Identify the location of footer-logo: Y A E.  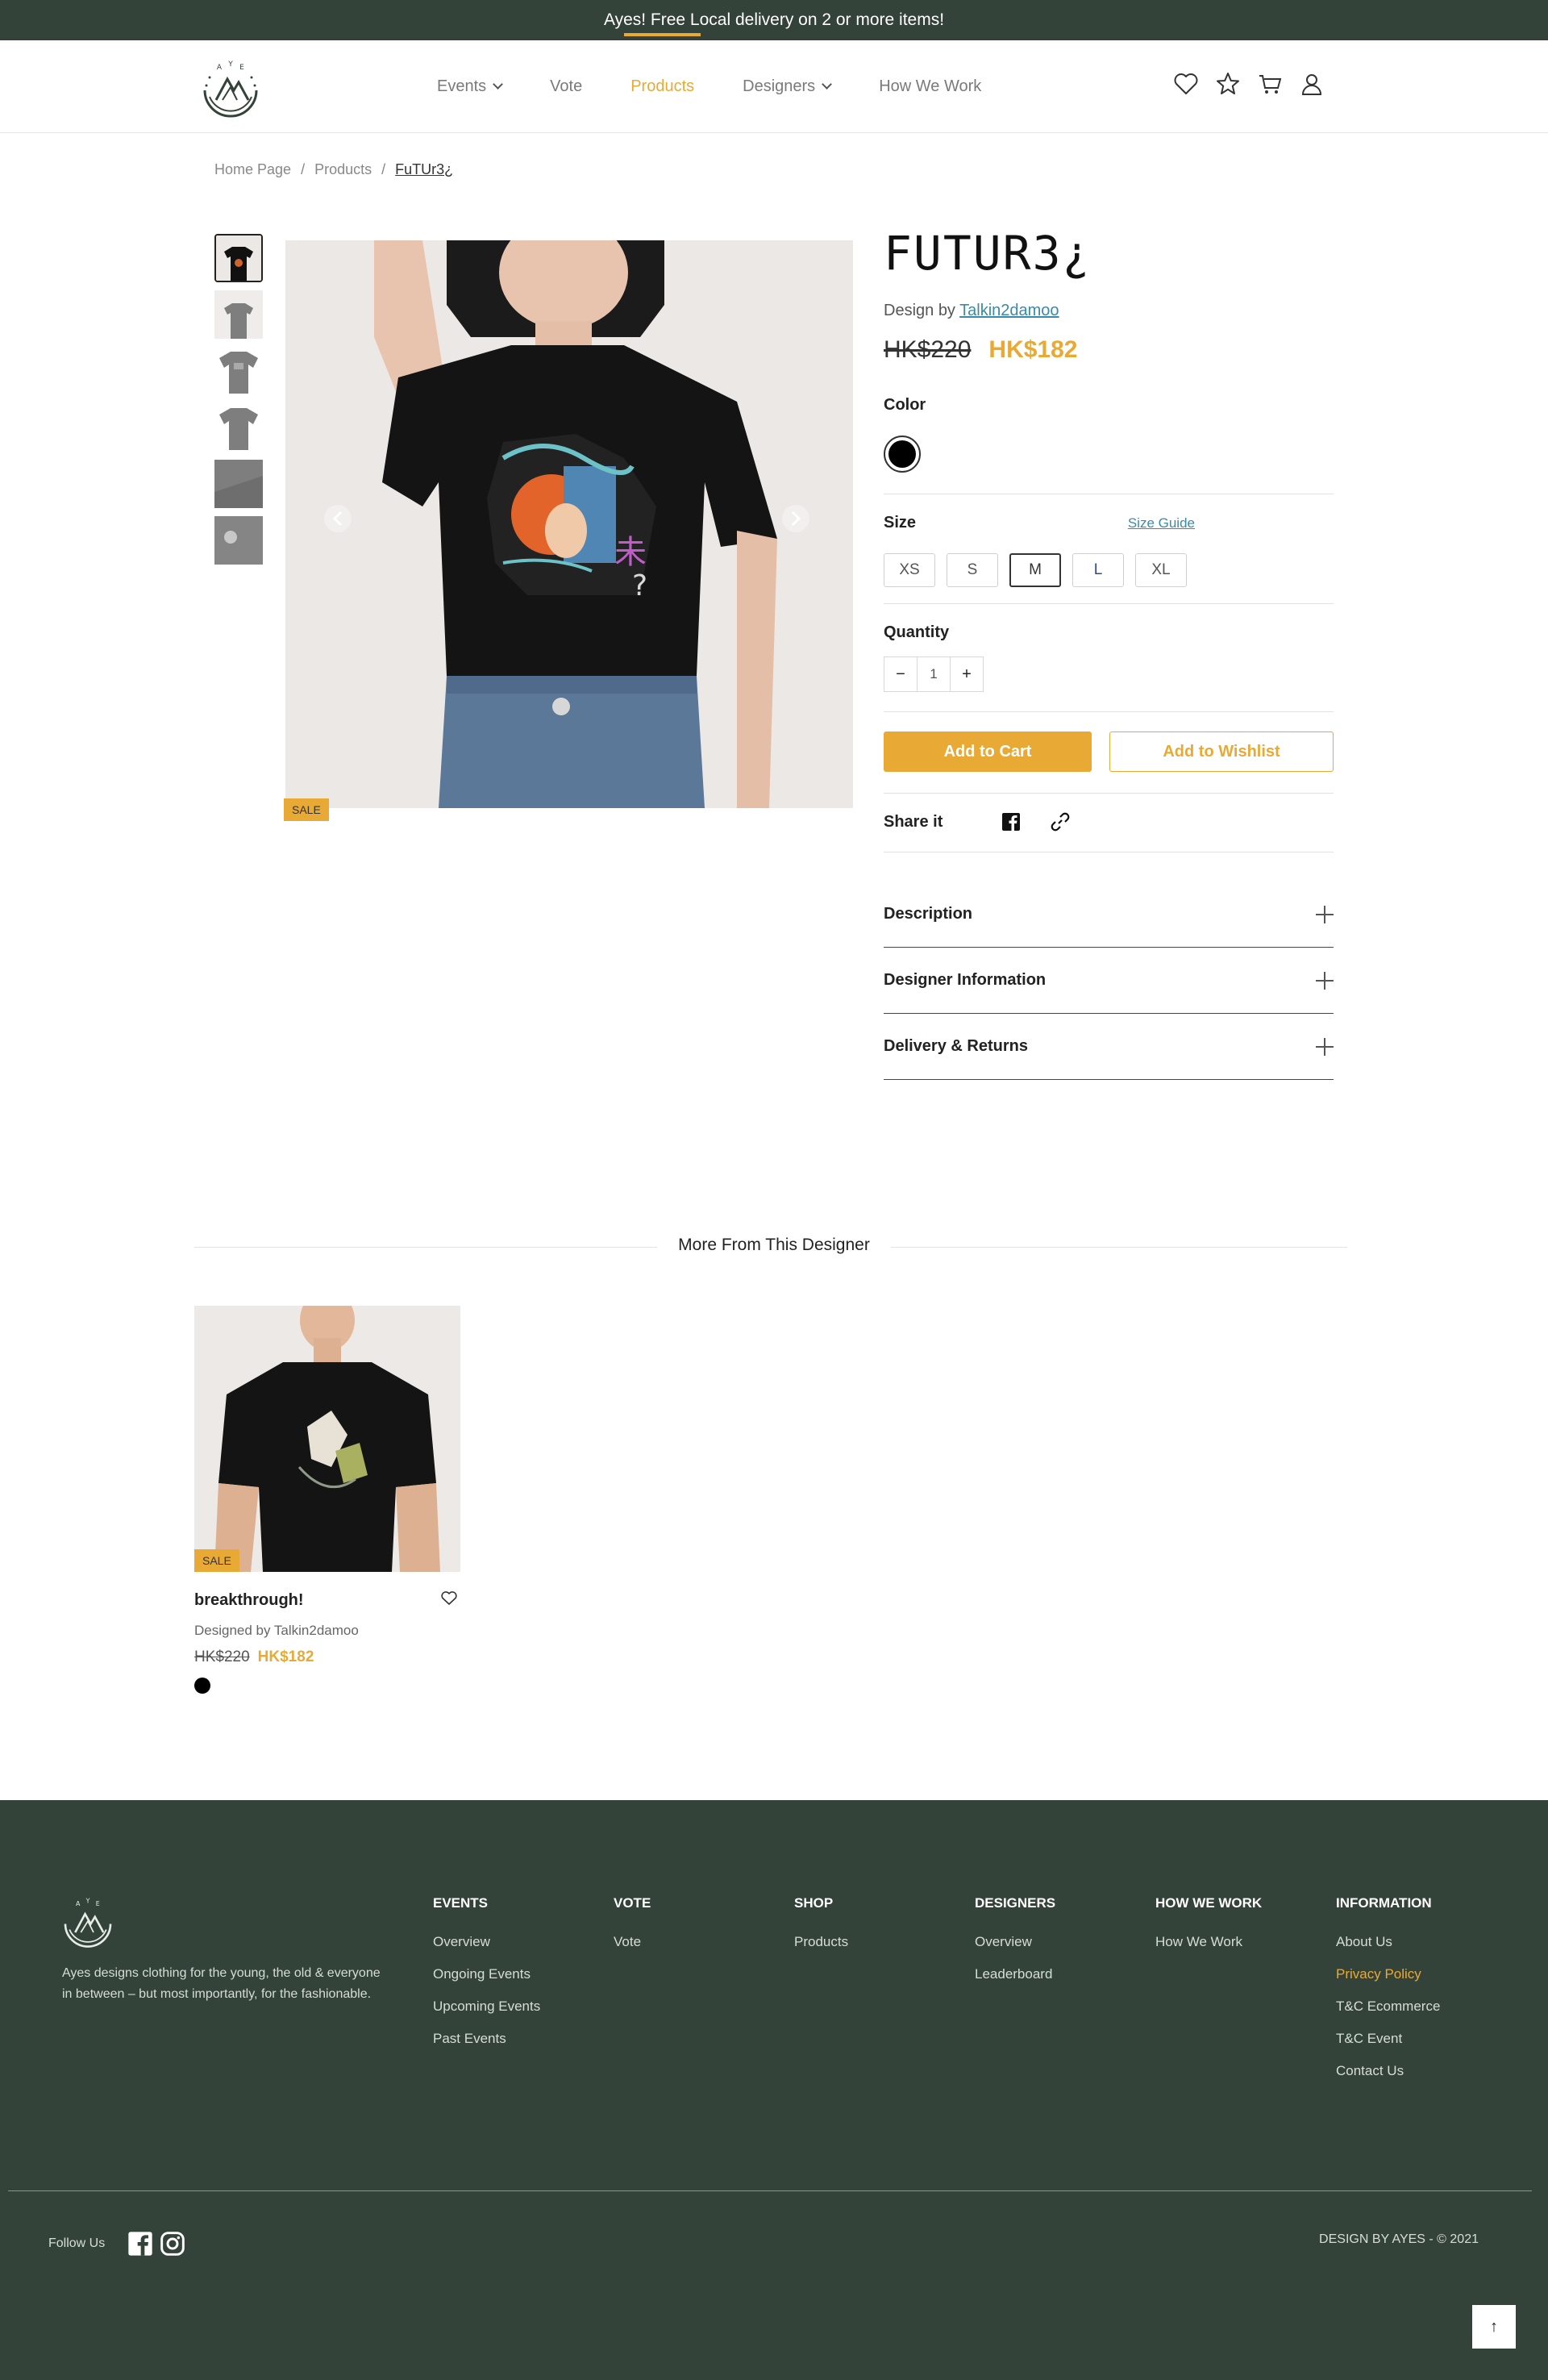
(88, 1921).